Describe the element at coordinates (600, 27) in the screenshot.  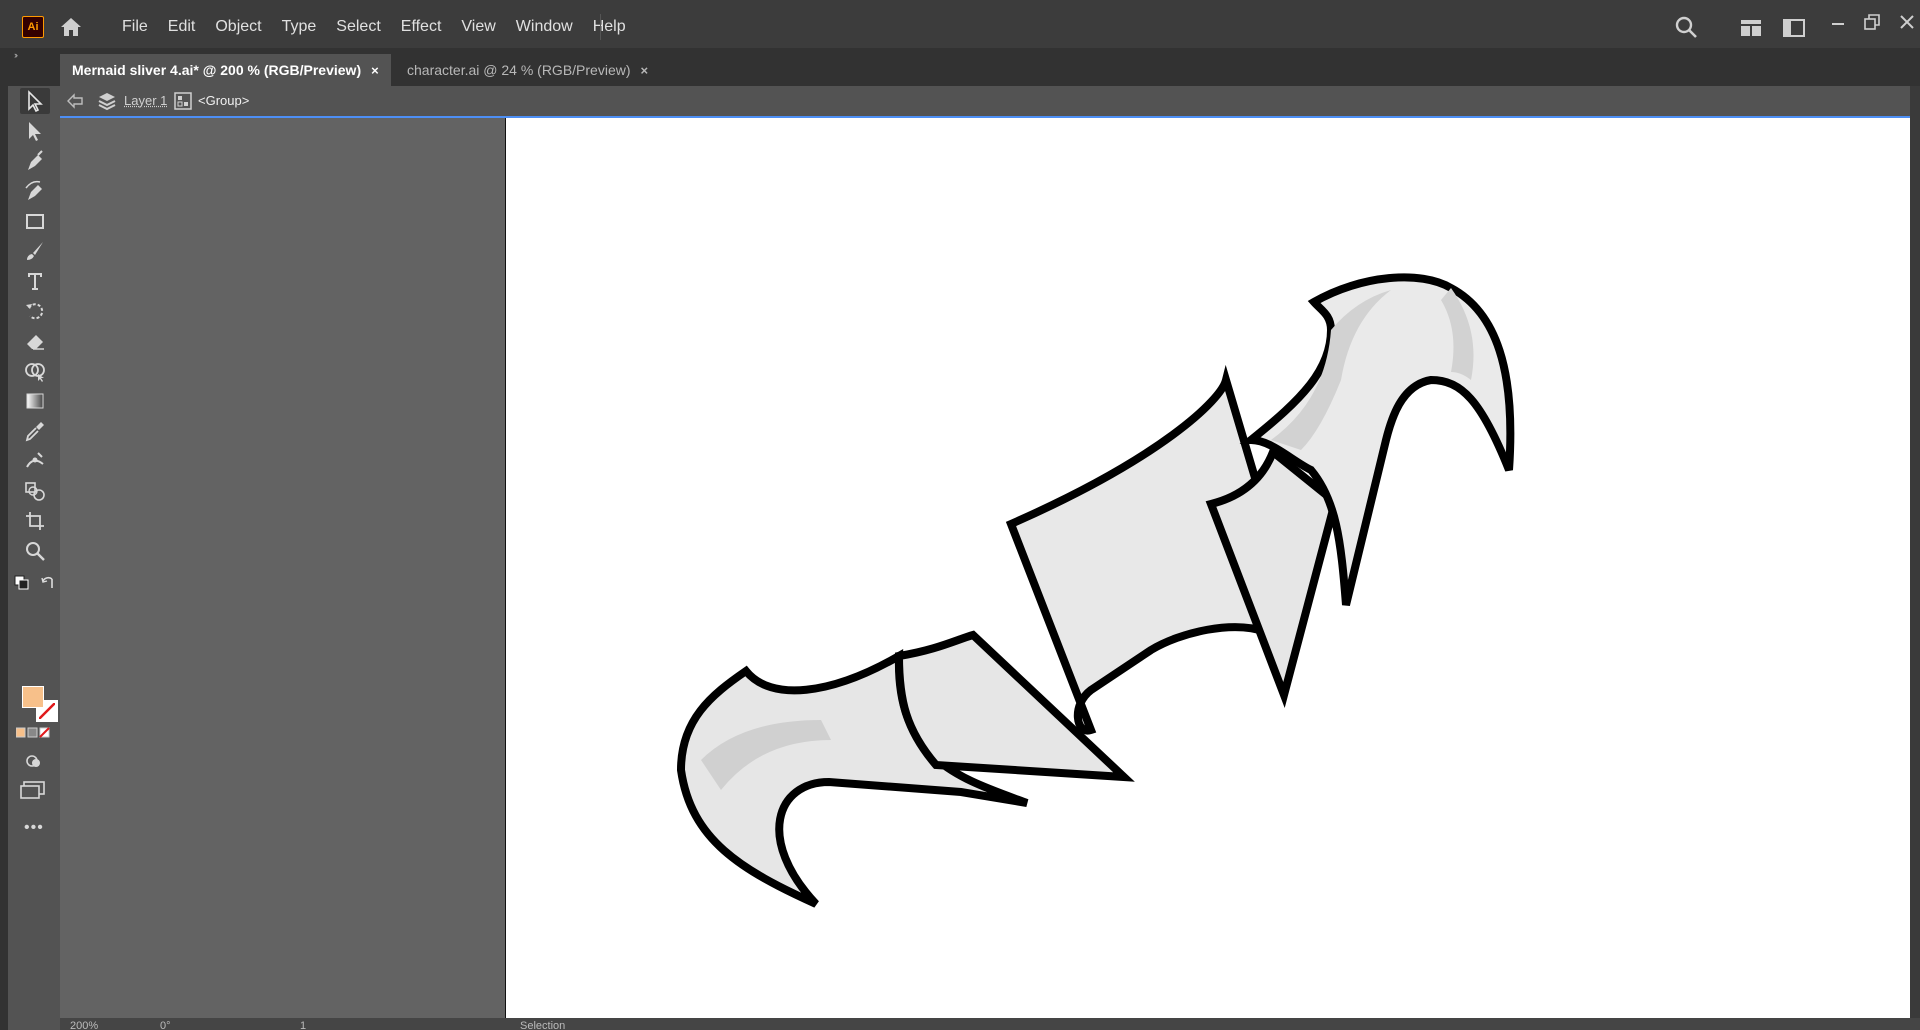
I see `menu-separator` at that location.